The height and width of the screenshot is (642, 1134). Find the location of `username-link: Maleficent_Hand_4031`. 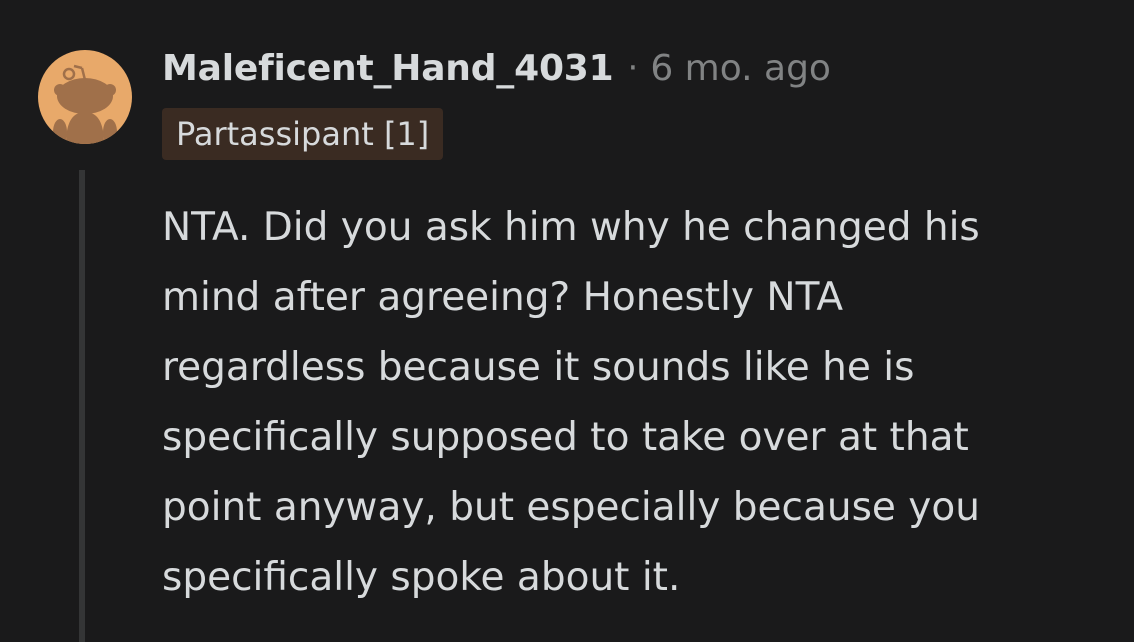

username-link: Maleficent_Hand_4031 is located at coordinates (388, 68).